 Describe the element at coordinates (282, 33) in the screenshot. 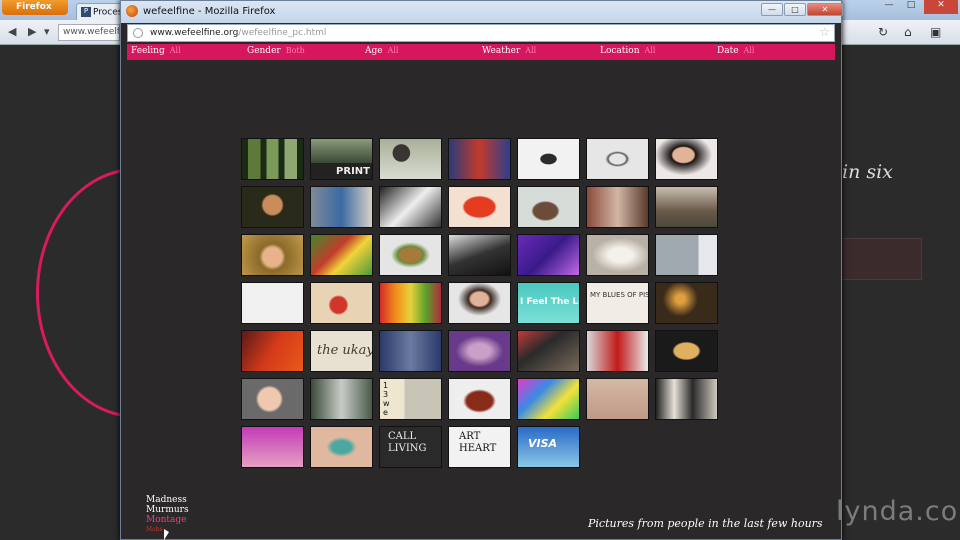

I see `url-path: /wefeelfine_pc.html` at that location.